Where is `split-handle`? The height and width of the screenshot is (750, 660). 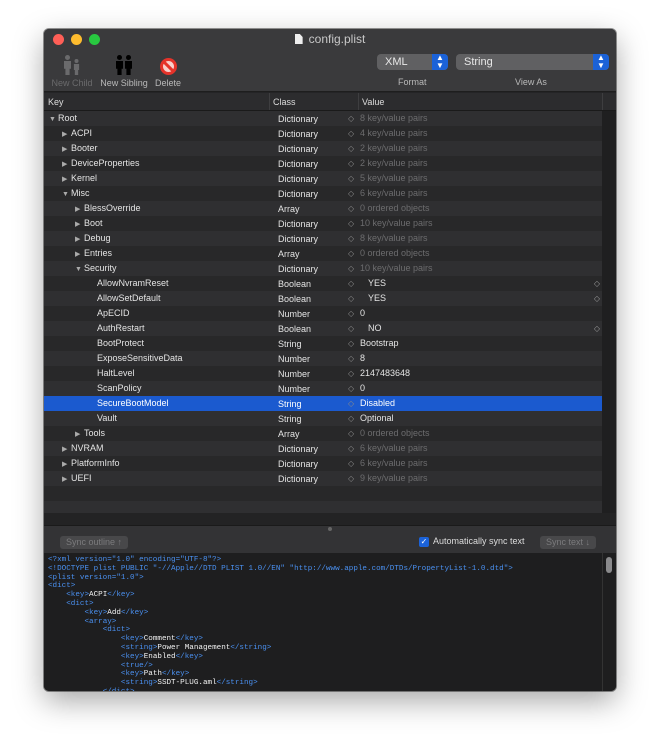
split-handle is located at coordinates (330, 529).